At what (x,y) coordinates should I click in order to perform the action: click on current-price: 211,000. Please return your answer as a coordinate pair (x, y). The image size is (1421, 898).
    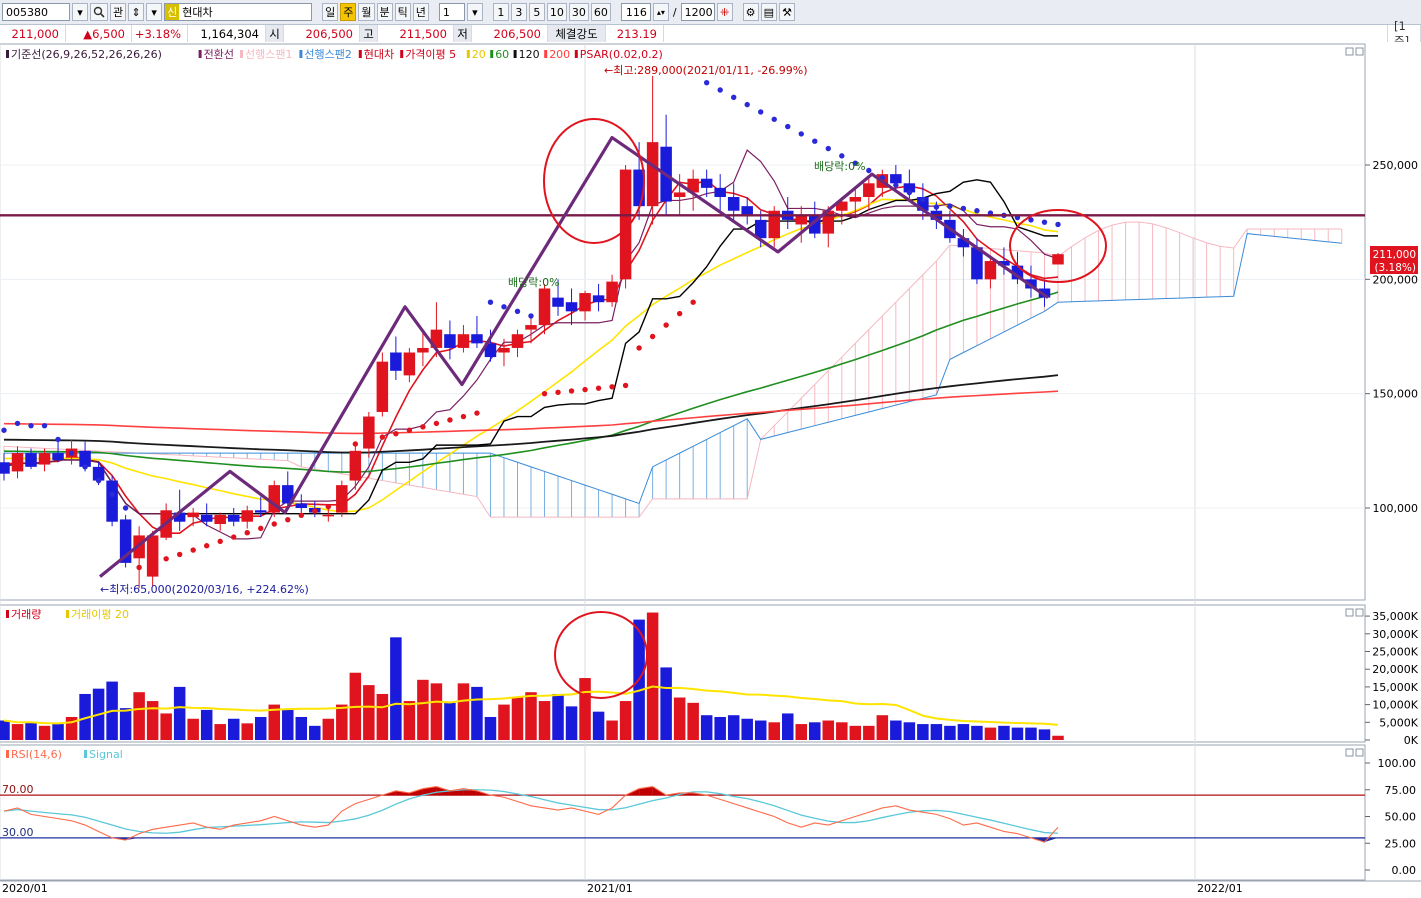
    Looking at the image, I should click on (33, 33).